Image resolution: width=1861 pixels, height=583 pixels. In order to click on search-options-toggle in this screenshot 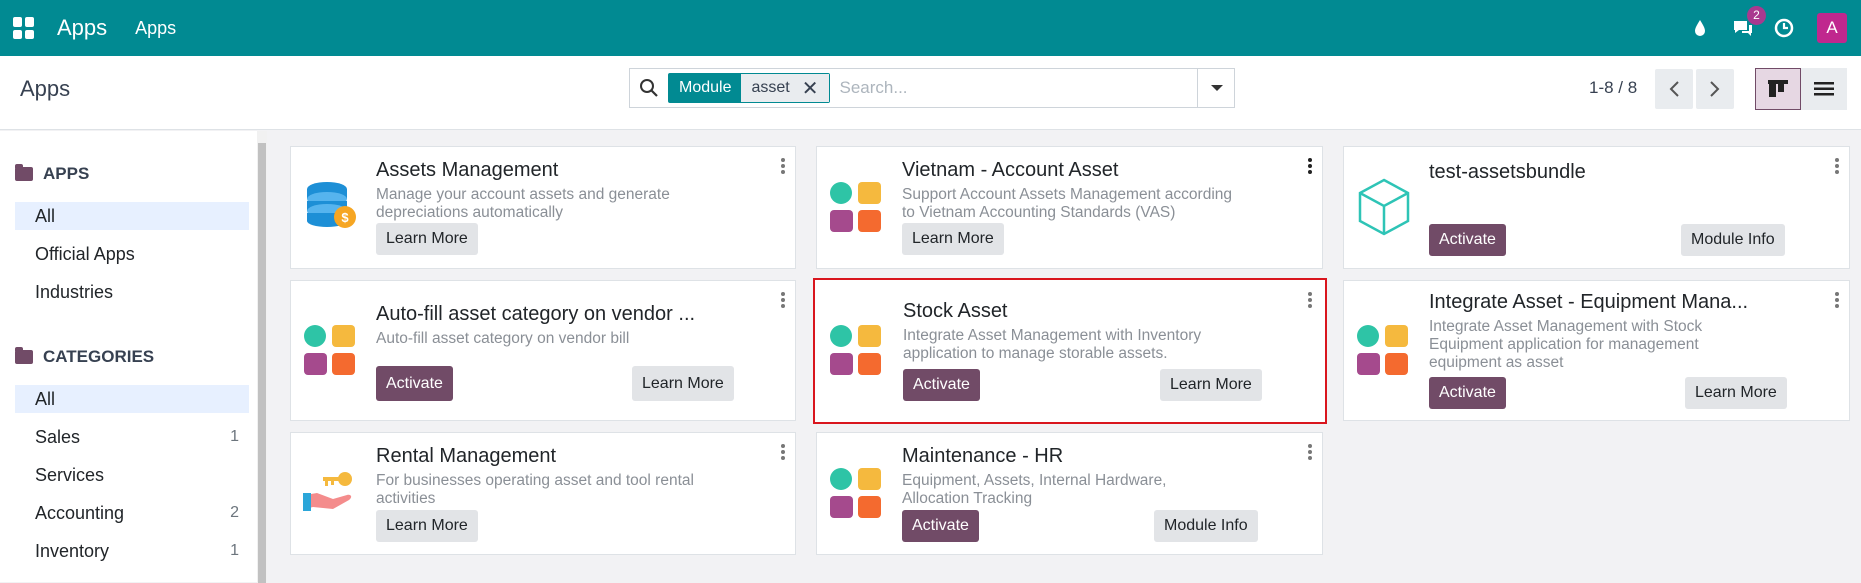, I will do `click(1216, 88)`.